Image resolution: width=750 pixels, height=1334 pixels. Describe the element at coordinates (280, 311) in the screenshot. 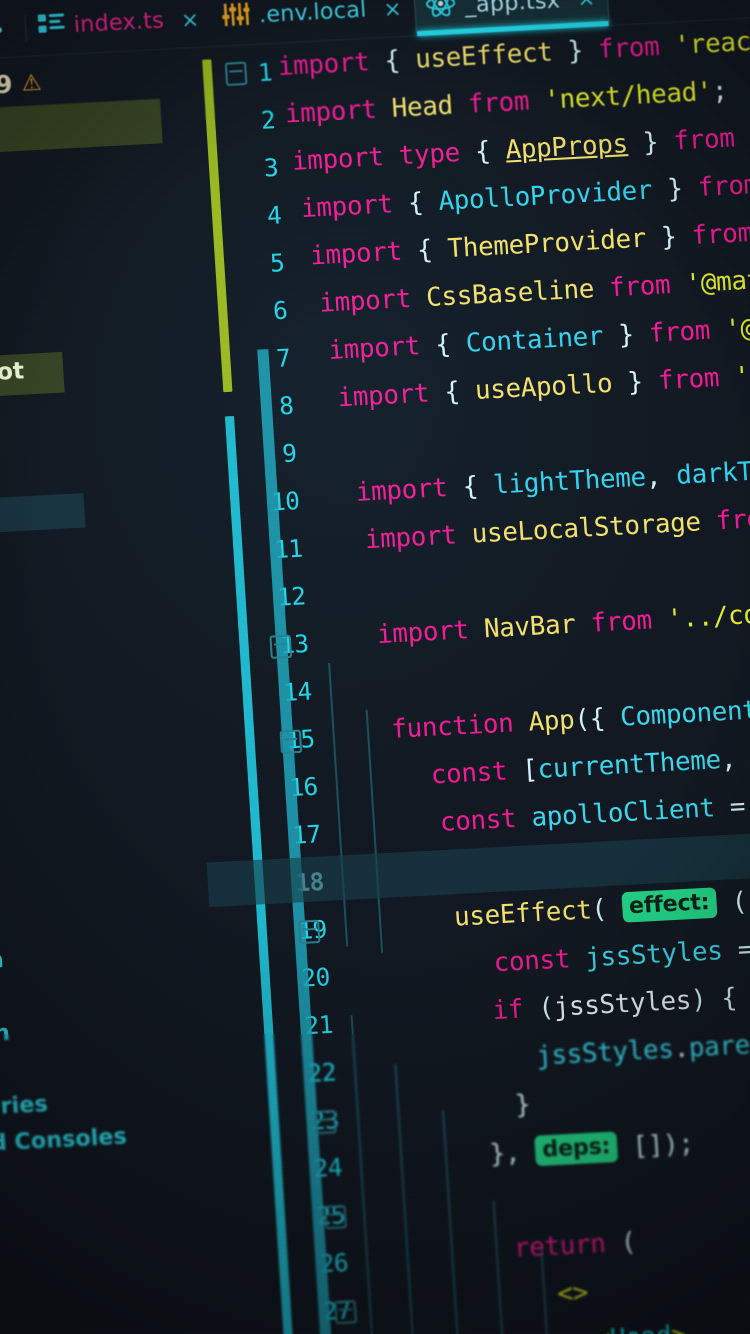

I see `line-number: 6` at that location.